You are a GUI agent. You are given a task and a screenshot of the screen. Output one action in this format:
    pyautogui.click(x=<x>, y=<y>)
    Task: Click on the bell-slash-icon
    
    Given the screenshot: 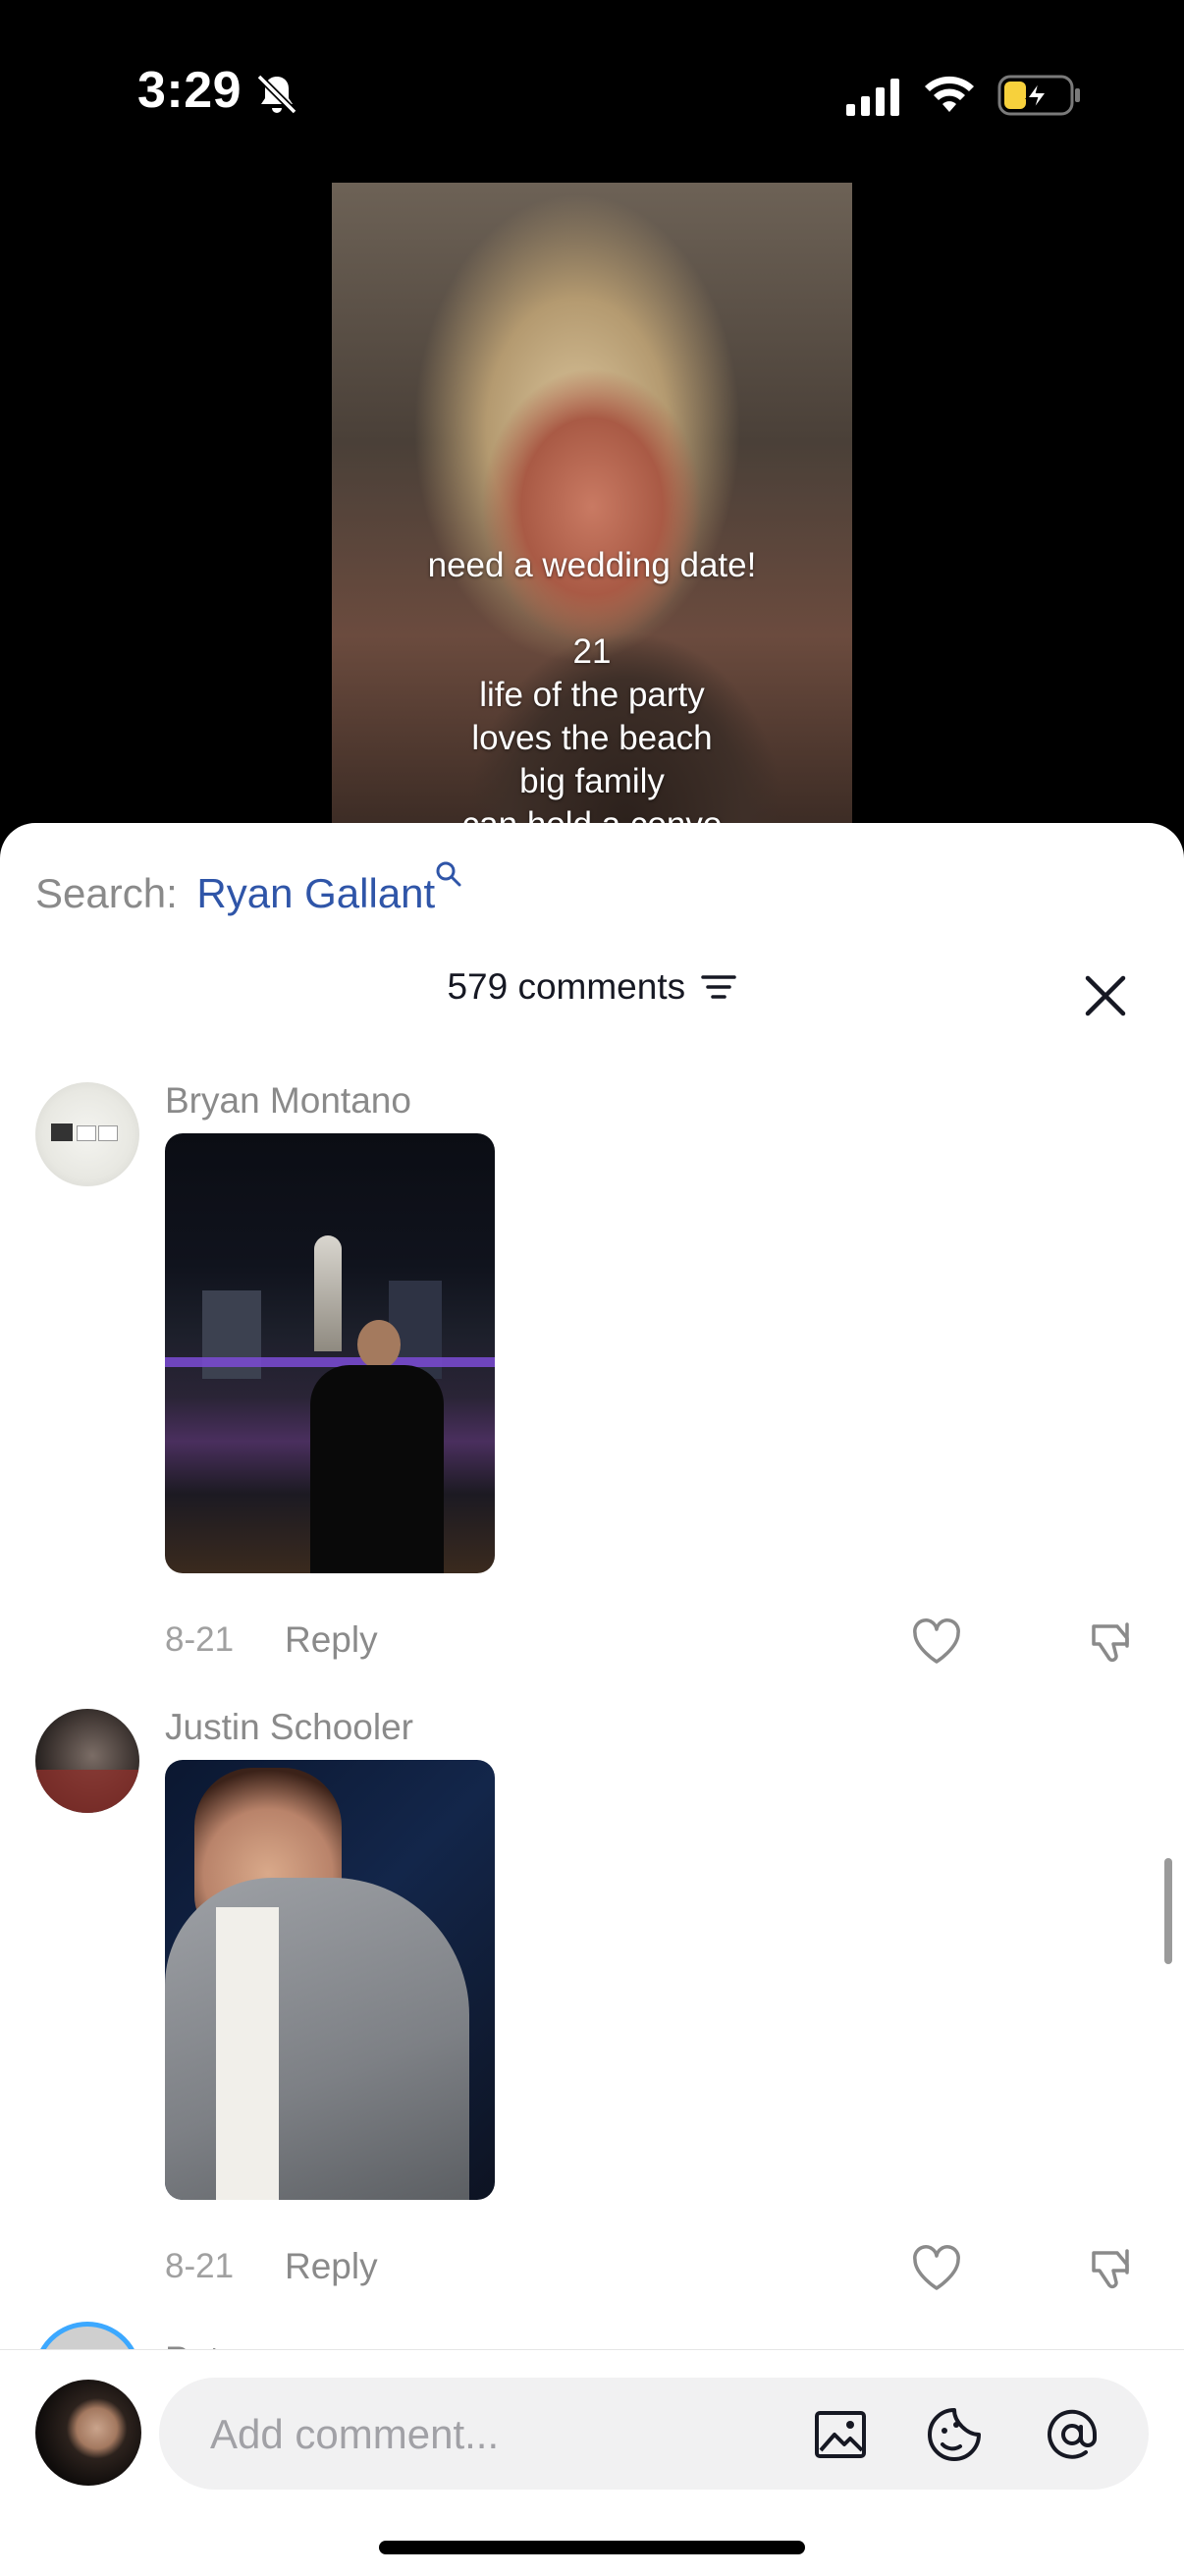 What is the action you would take?
    pyautogui.click(x=277, y=95)
    